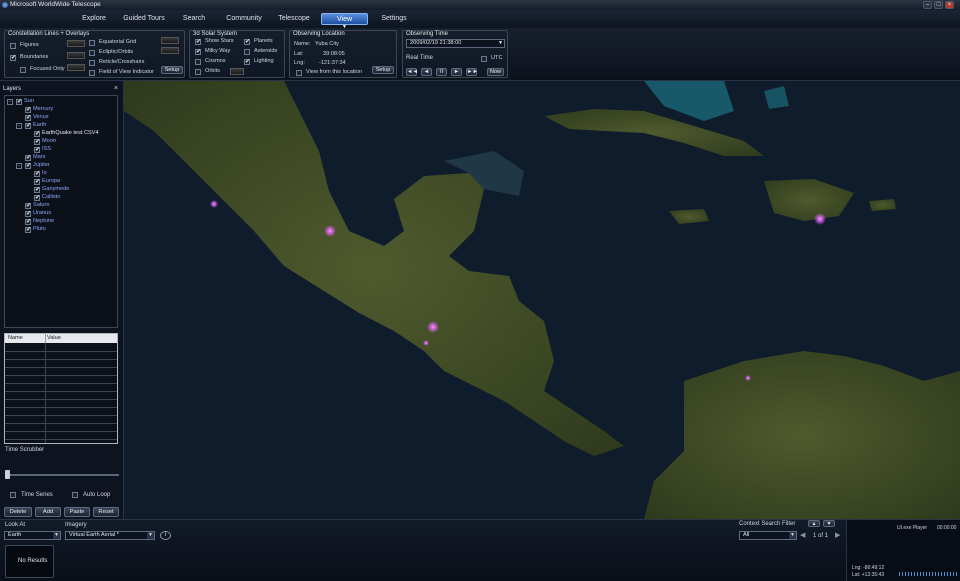  Describe the element at coordinates (264, 61) in the screenshot. I see `lighting-label: Lighting` at that location.